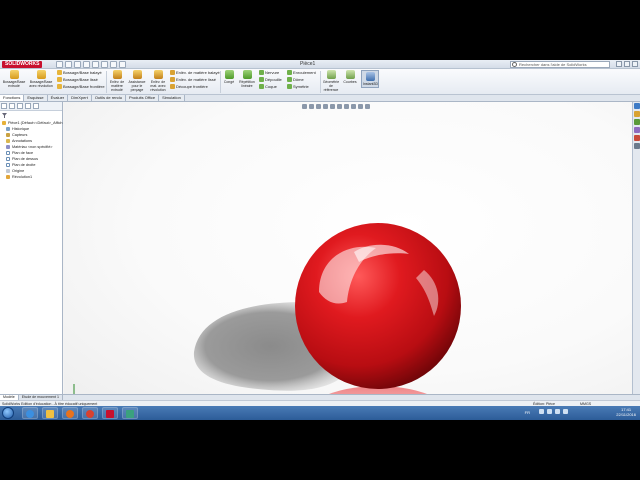 This screenshot has width=640, height=480. Describe the element at coordinates (137, 74) in the screenshot. I see `hole-wizard-icon` at that location.